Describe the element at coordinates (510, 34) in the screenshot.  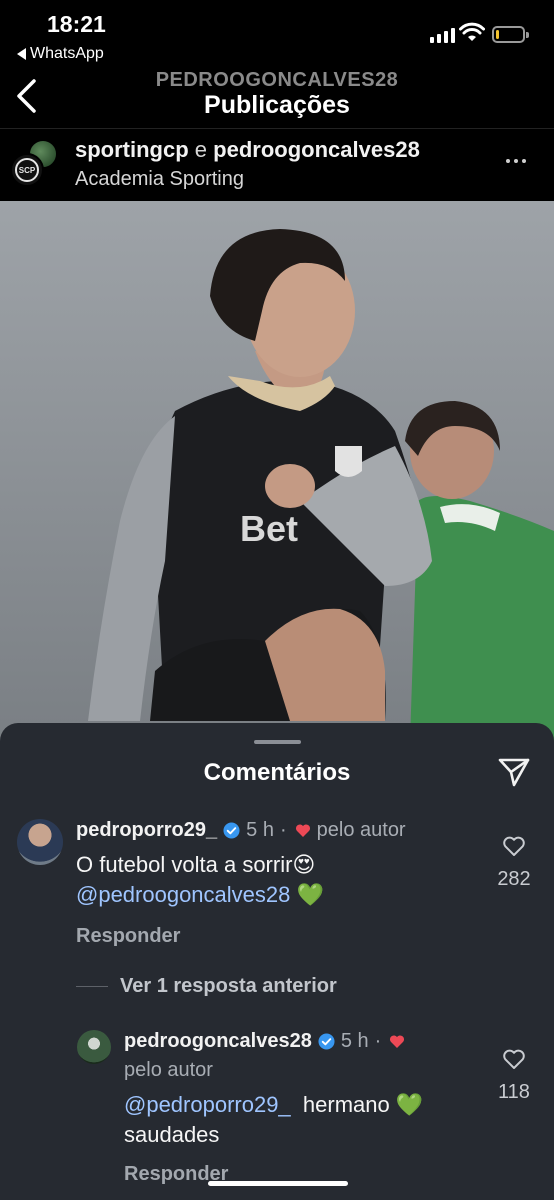
I see `battery-icon` at that location.